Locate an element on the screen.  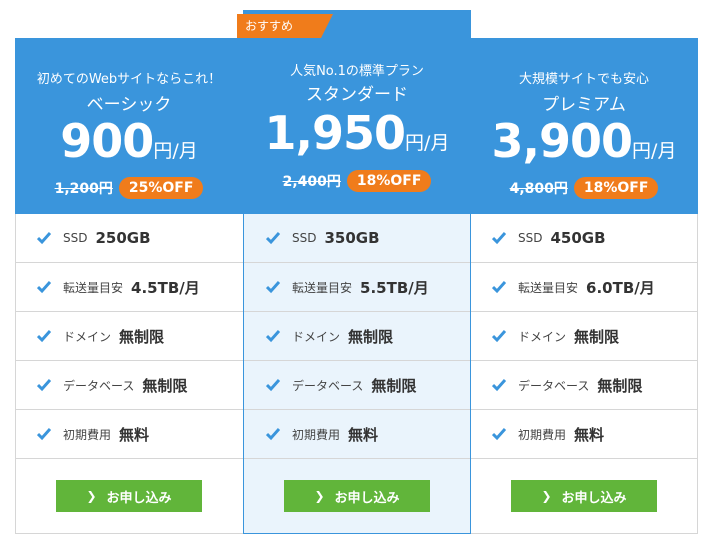
discount-badge: 25%OFF is located at coordinates (161, 188).